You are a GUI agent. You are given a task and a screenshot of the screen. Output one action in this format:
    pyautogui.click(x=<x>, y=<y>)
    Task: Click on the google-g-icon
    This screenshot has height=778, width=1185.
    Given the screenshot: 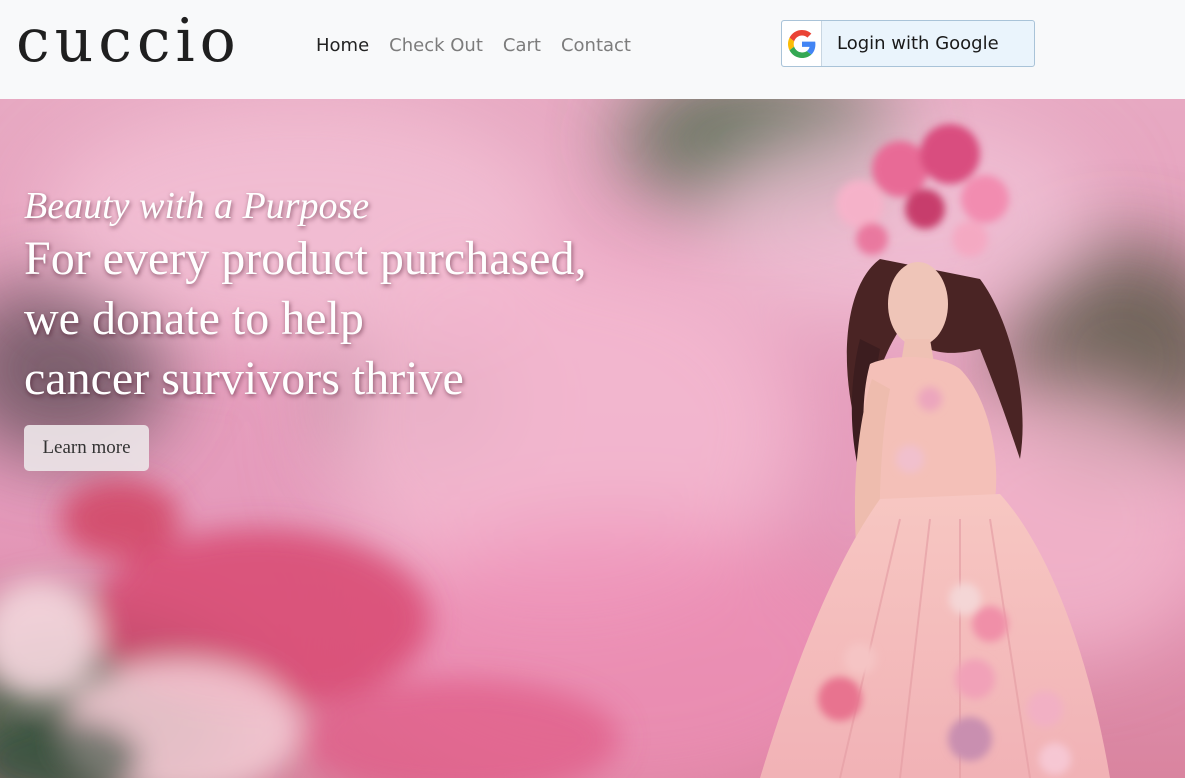 What is the action you would take?
    pyautogui.click(x=802, y=43)
    